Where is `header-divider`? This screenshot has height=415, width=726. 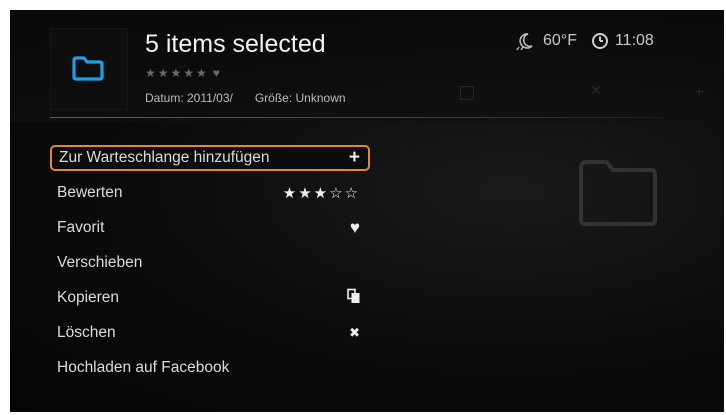
header-divider is located at coordinates (356, 117).